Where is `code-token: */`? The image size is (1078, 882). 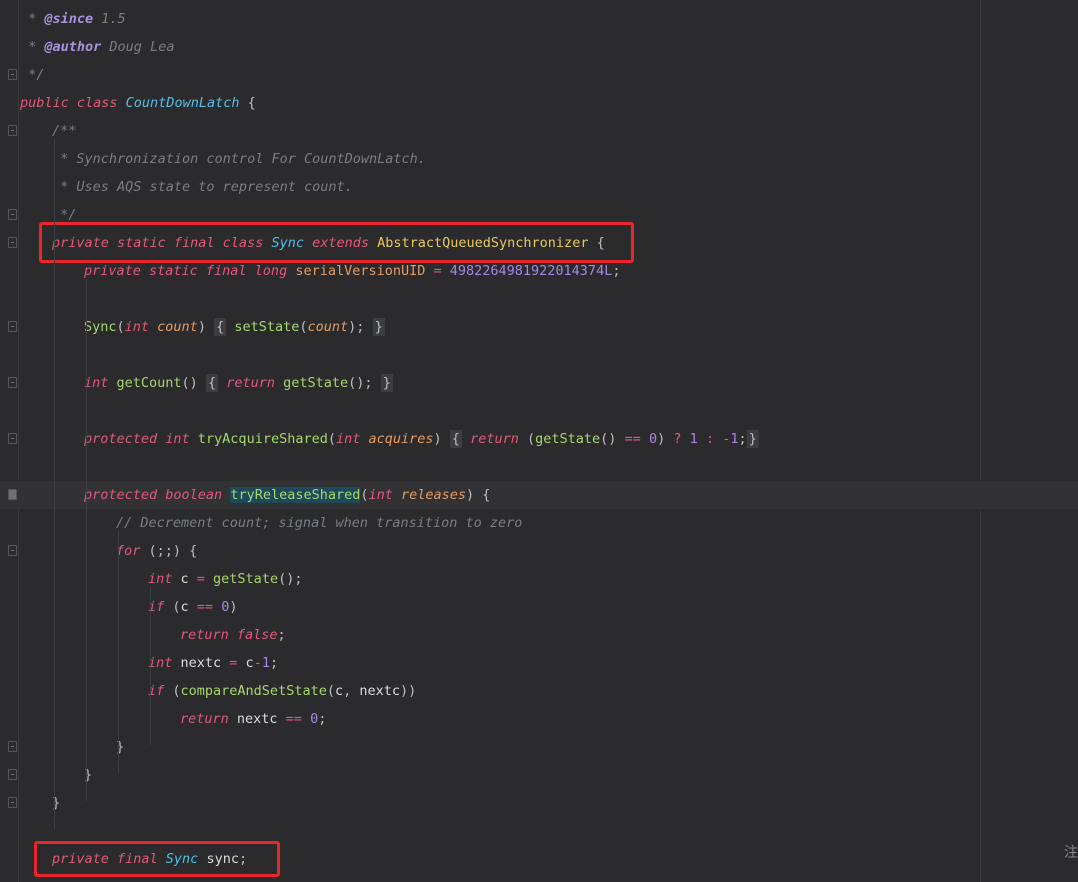
code-token: */ is located at coordinates (32, 75).